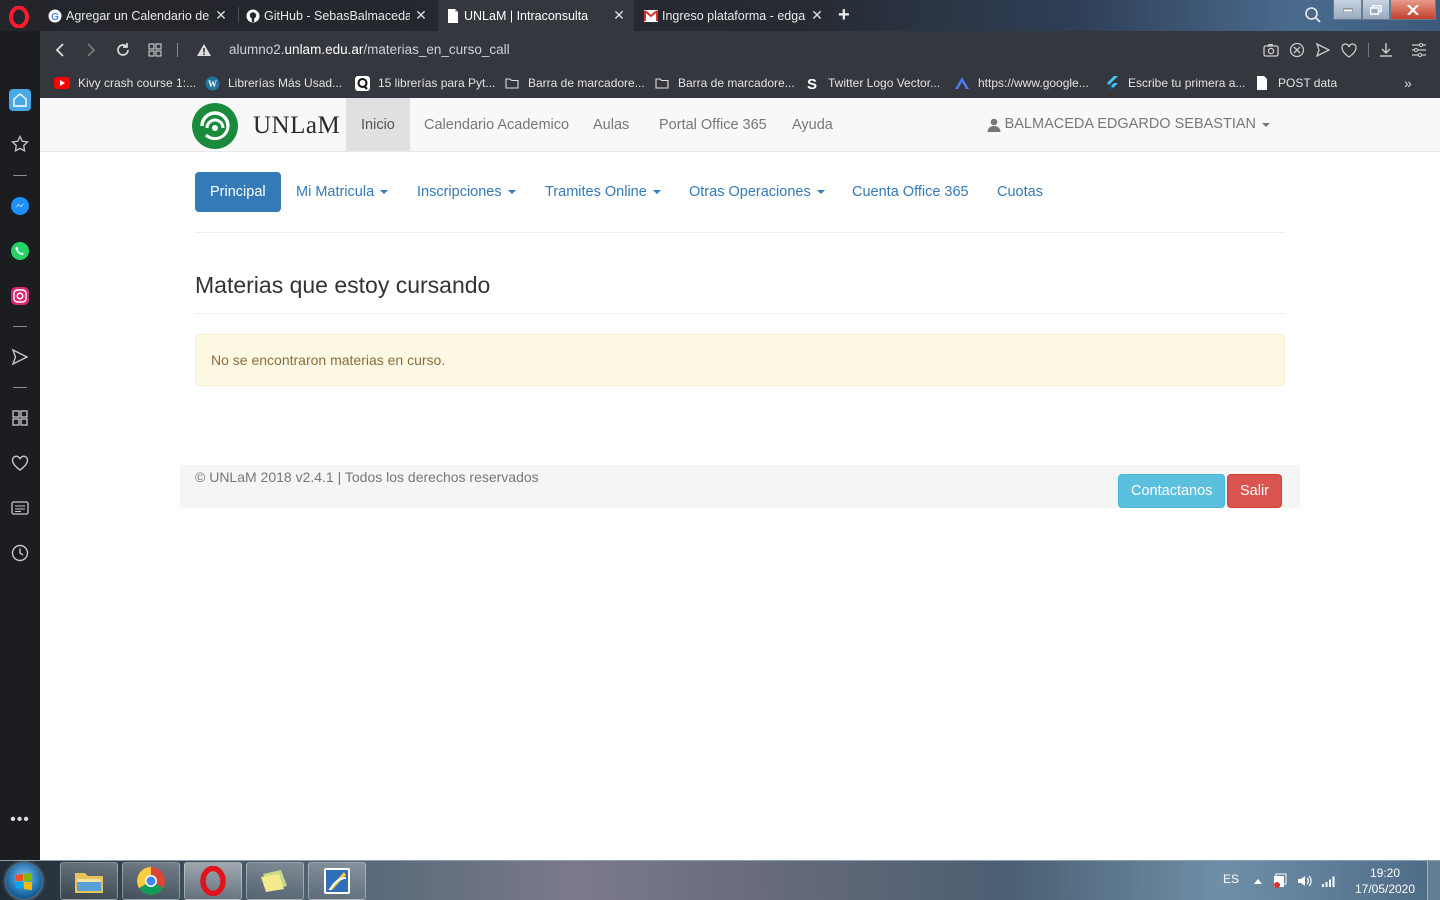  I want to click on new-tab-button: +, so click(844, 15).